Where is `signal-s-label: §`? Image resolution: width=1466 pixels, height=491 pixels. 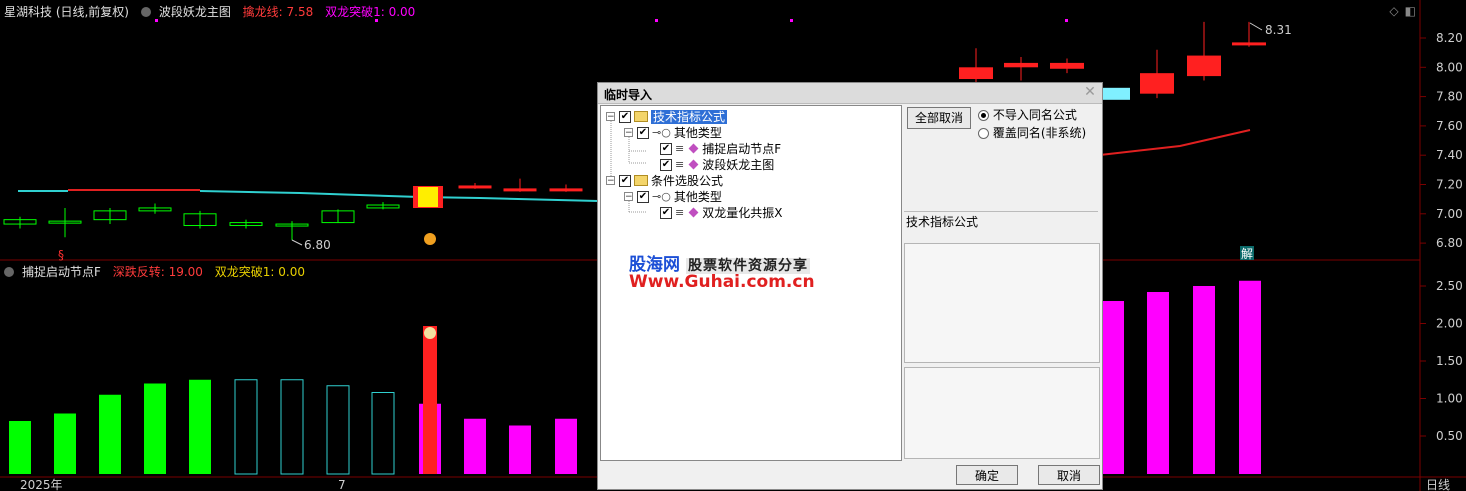
signal-s-label: § is located at coordinates (61, 255).